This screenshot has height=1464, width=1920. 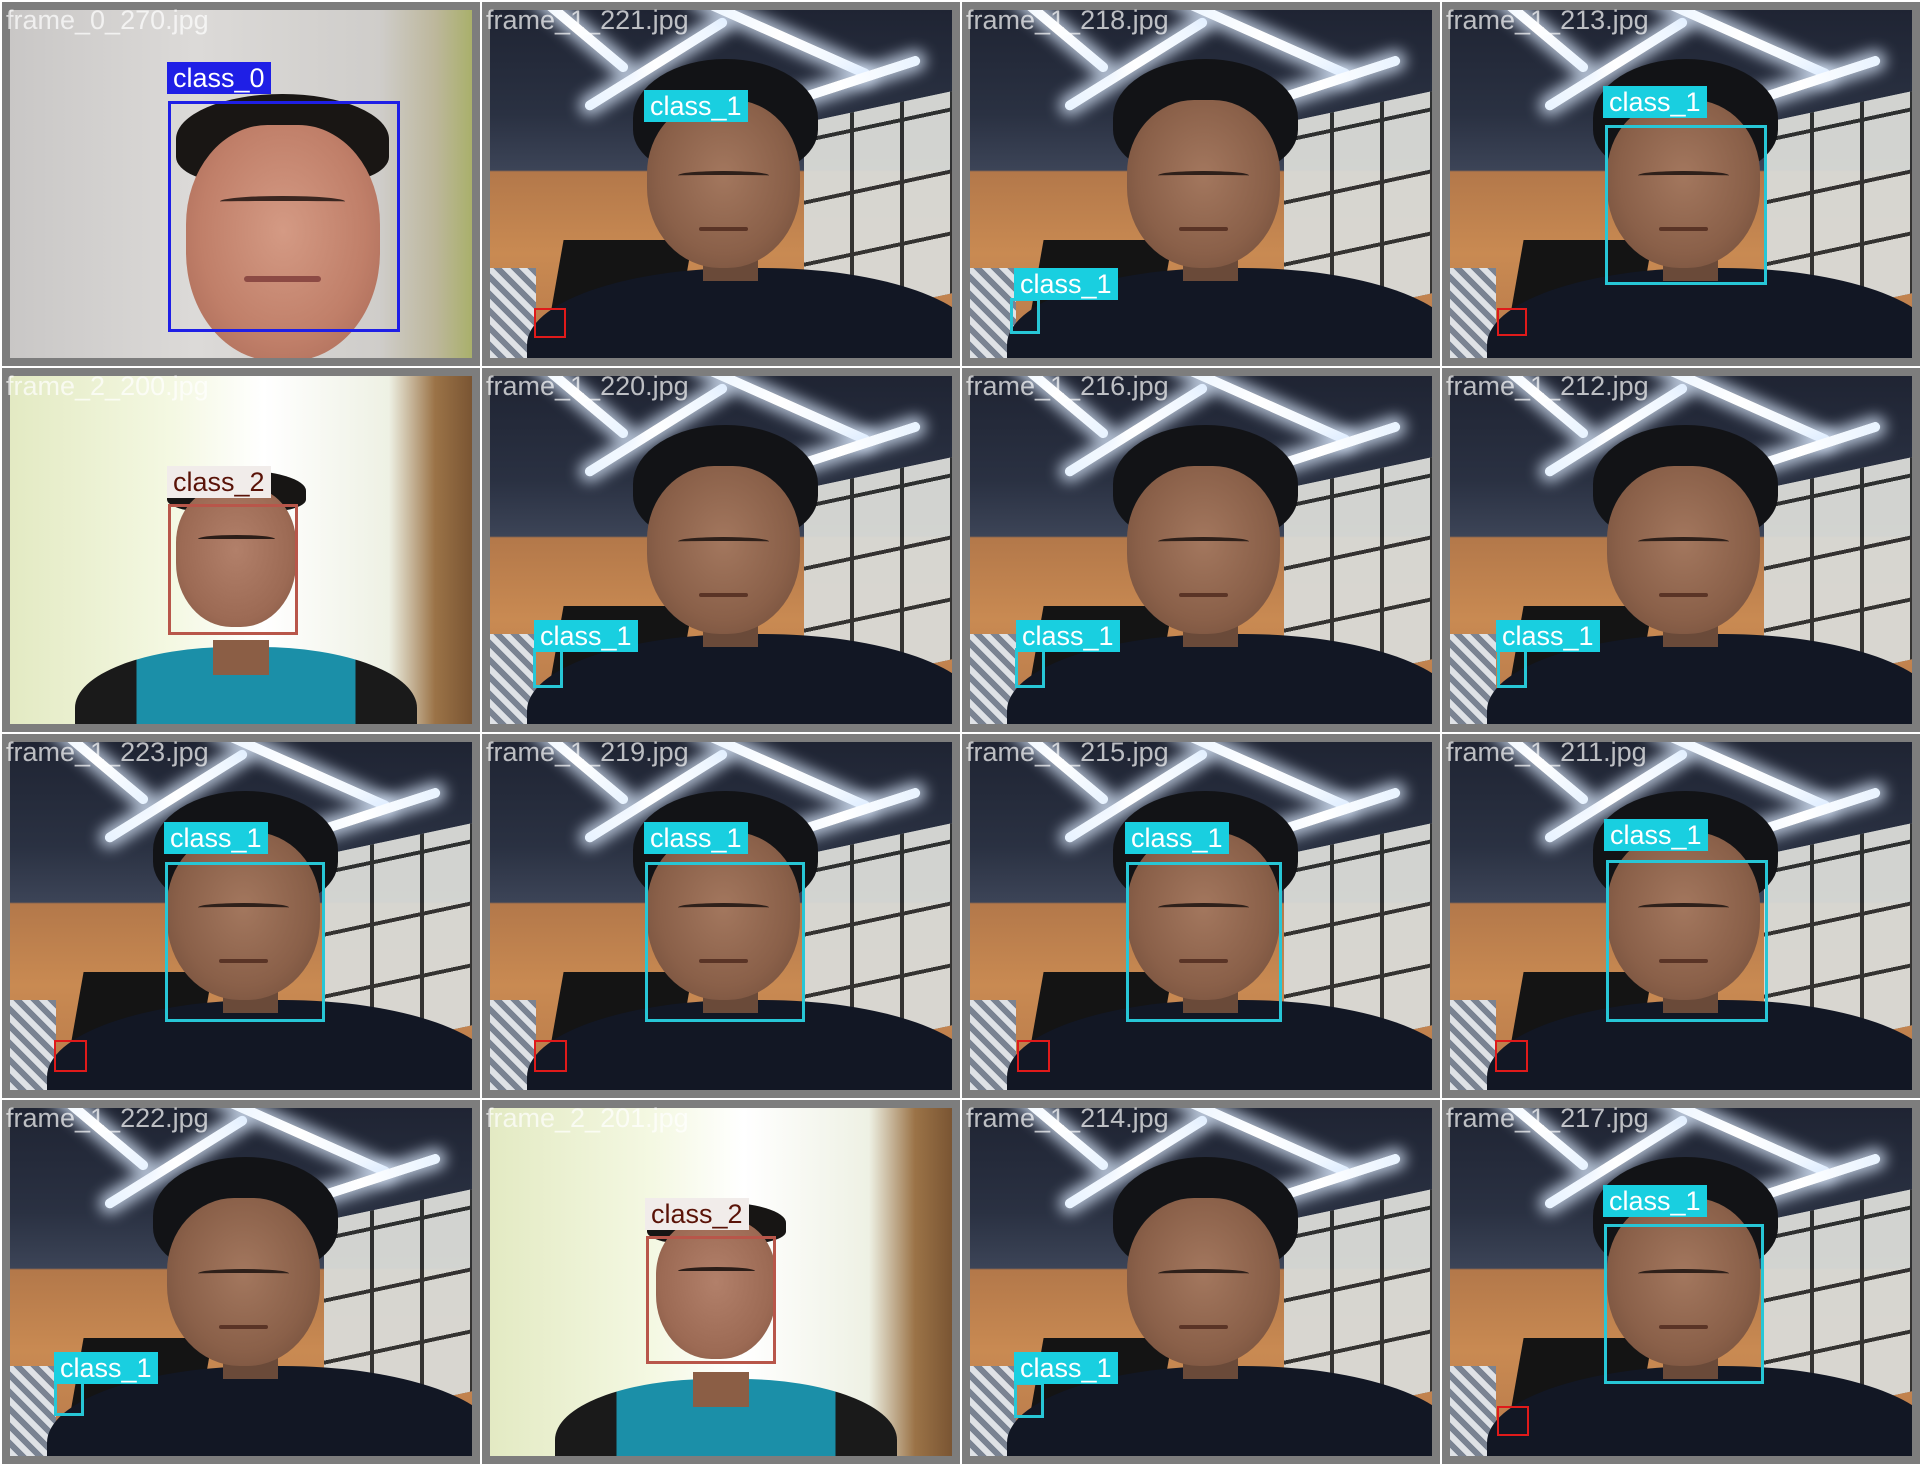 I want to click on image-tile: frame_1_211.jpg class_1, so click(x=1680, y=915).